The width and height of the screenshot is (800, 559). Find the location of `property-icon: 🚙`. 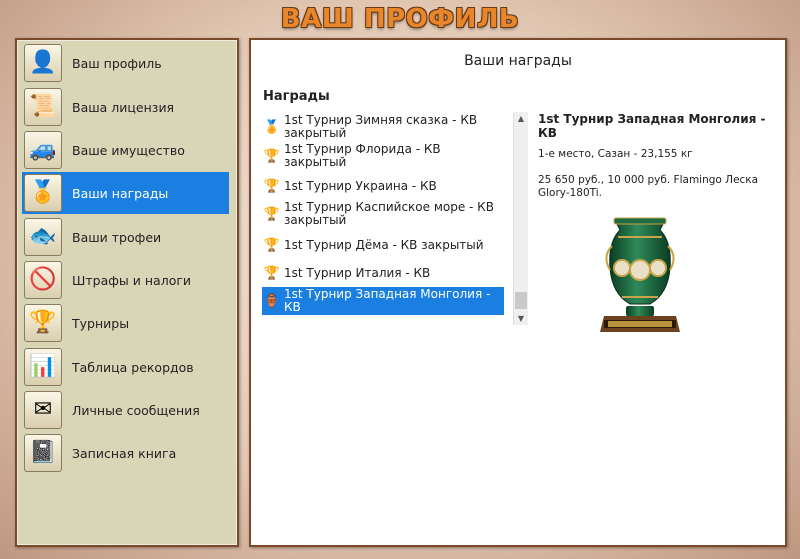

property-icon: 🚙 is located at coordinates (43, 150).